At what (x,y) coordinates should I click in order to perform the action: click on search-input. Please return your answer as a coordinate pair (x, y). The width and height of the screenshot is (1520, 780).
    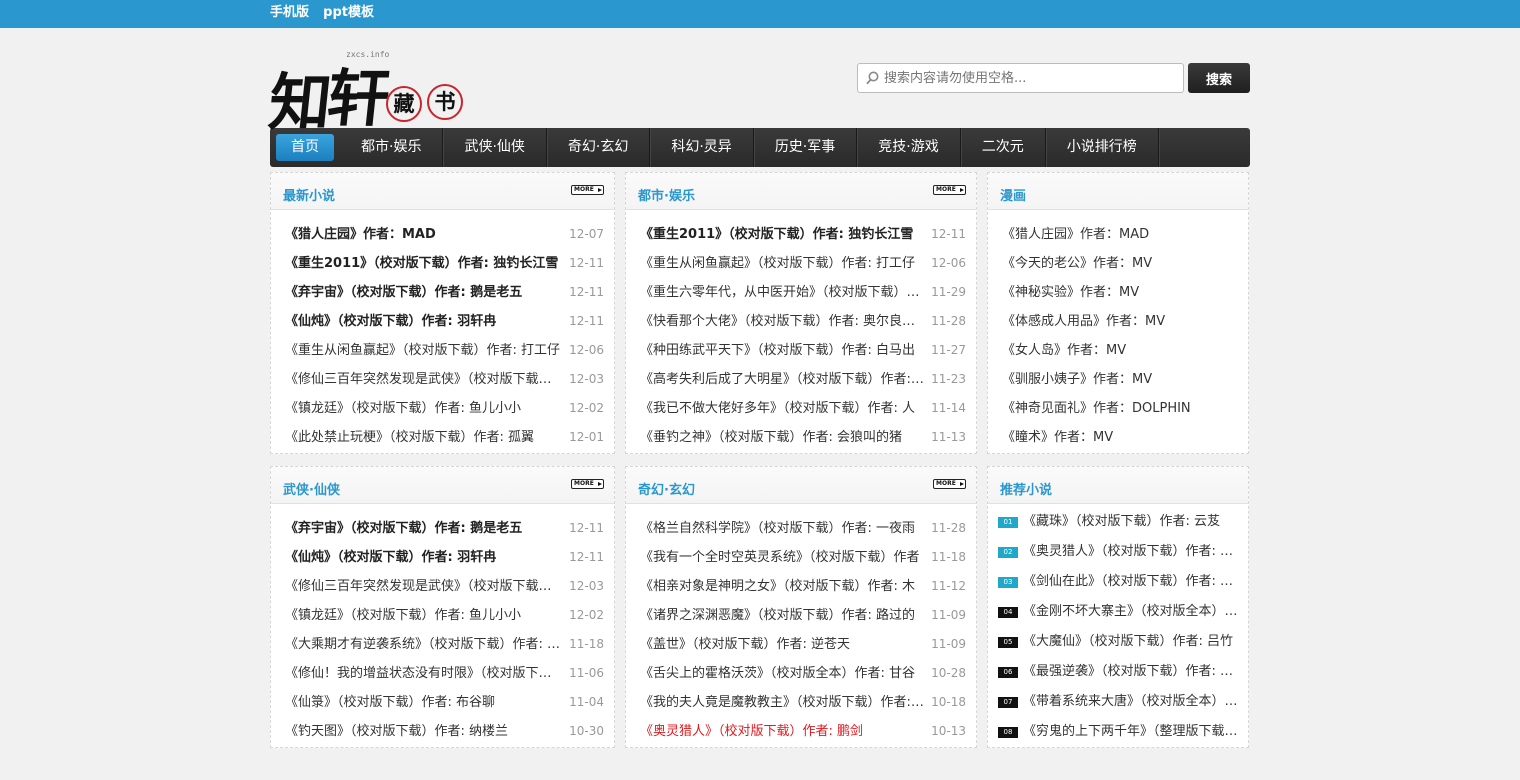
    Looking at the image, I should click on (1020, 78).